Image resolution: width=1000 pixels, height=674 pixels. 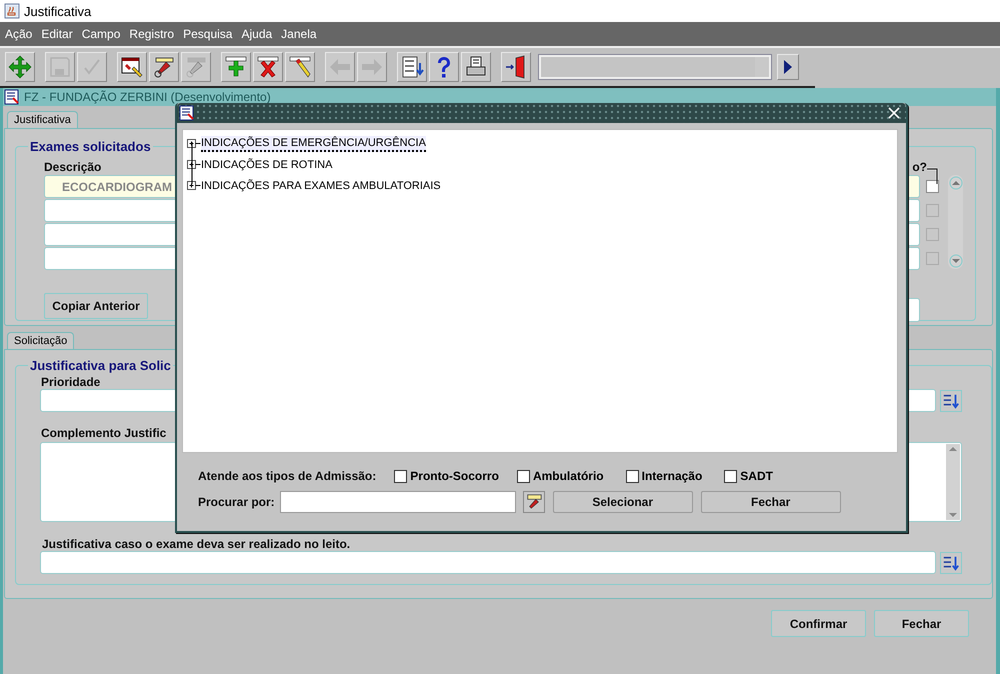 I want to click on section-title: Justificativa para Solic, so click(x=100, y=365).